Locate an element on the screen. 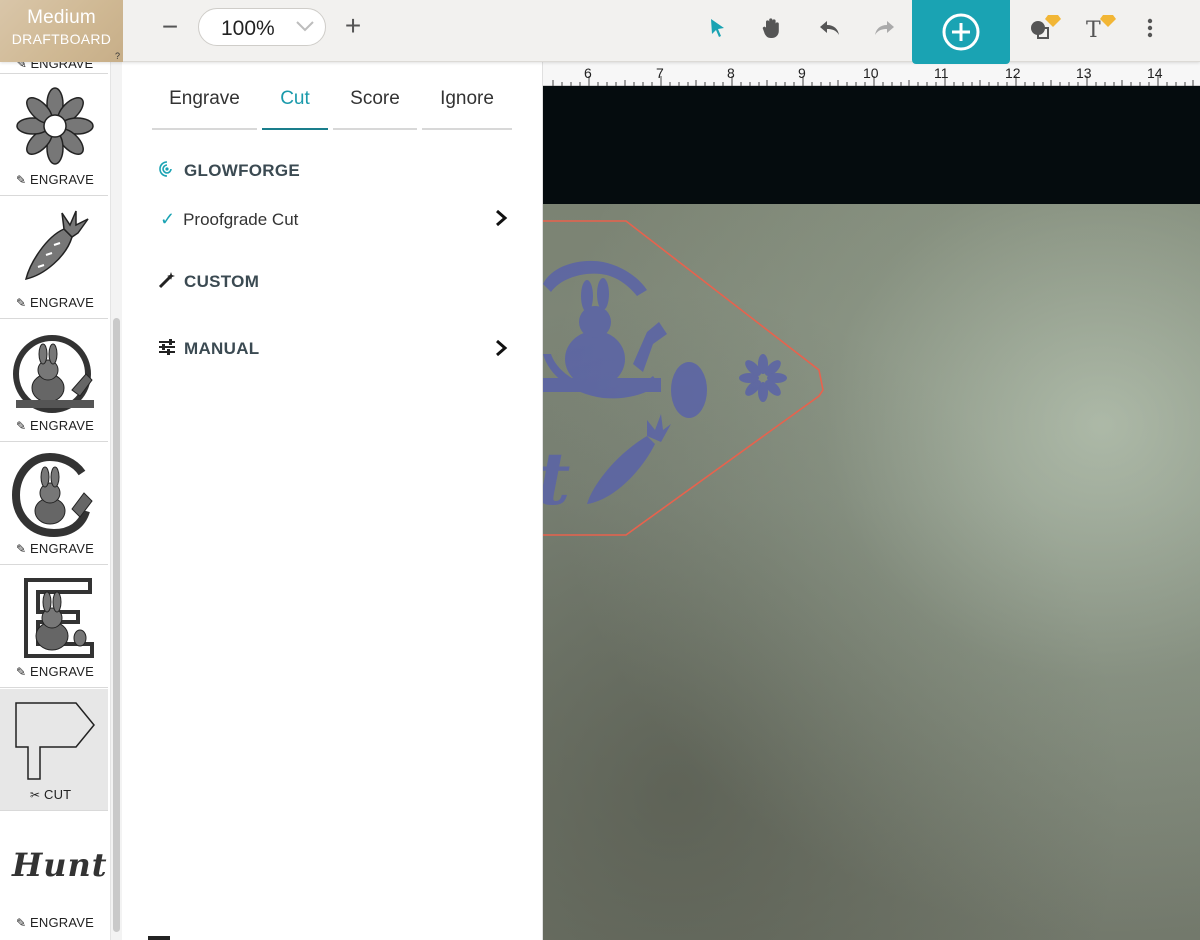  ruler-tick-label: 10 is located at coordinates (871, 73).